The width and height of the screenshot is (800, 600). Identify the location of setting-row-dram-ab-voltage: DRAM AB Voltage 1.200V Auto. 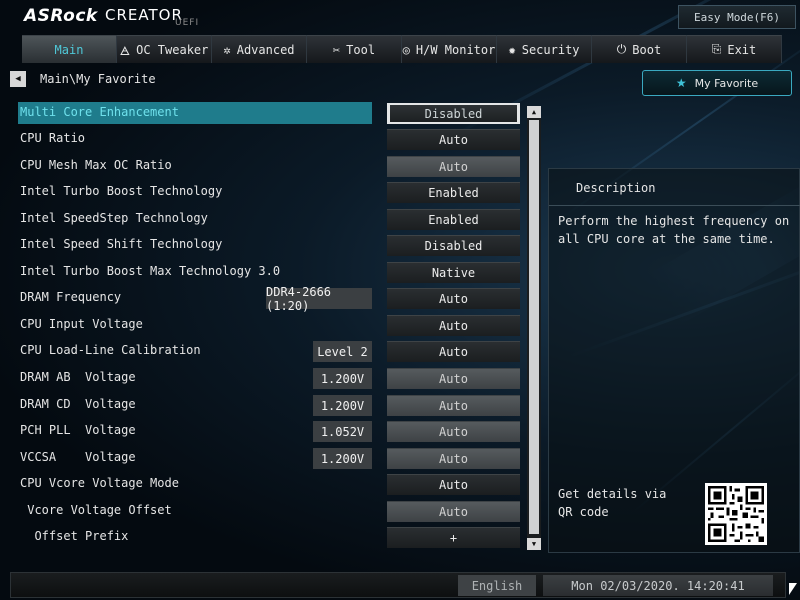
(269, 378).